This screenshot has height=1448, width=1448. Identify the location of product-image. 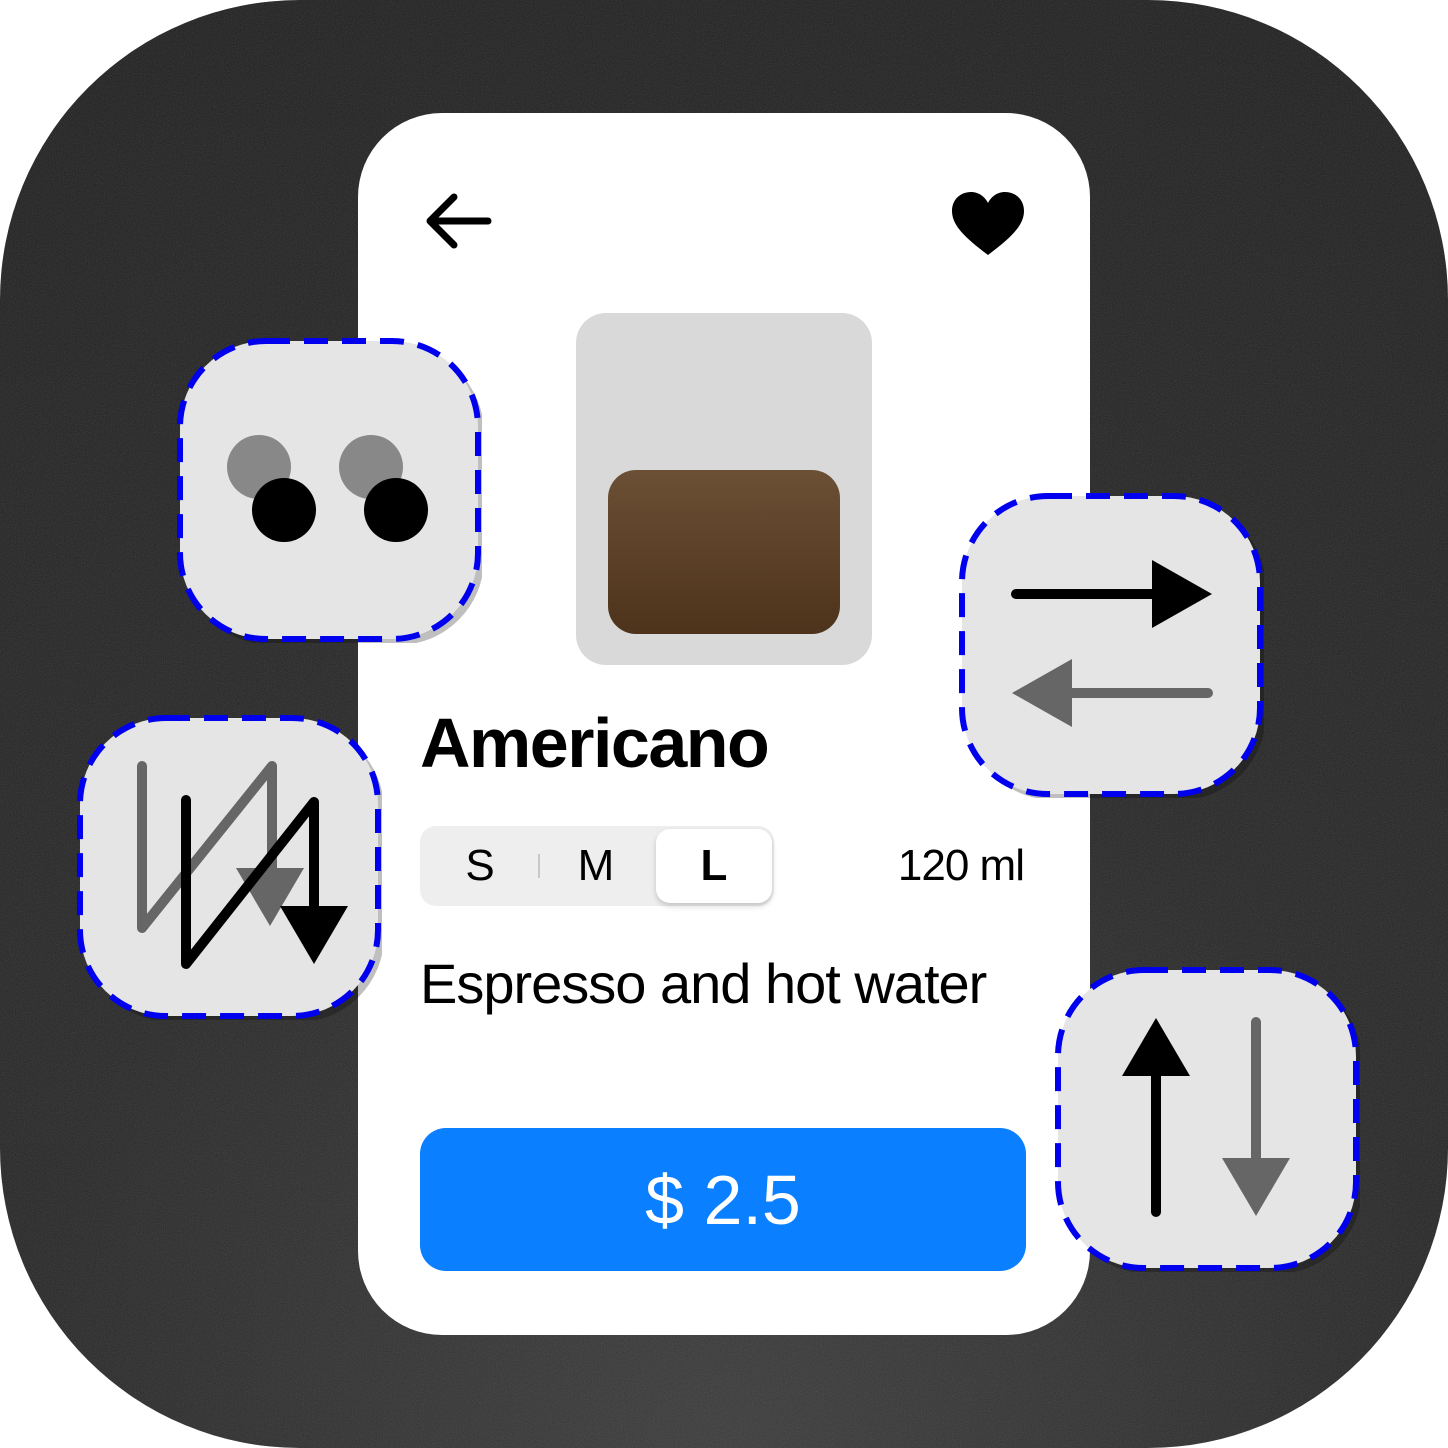
(724, 489).